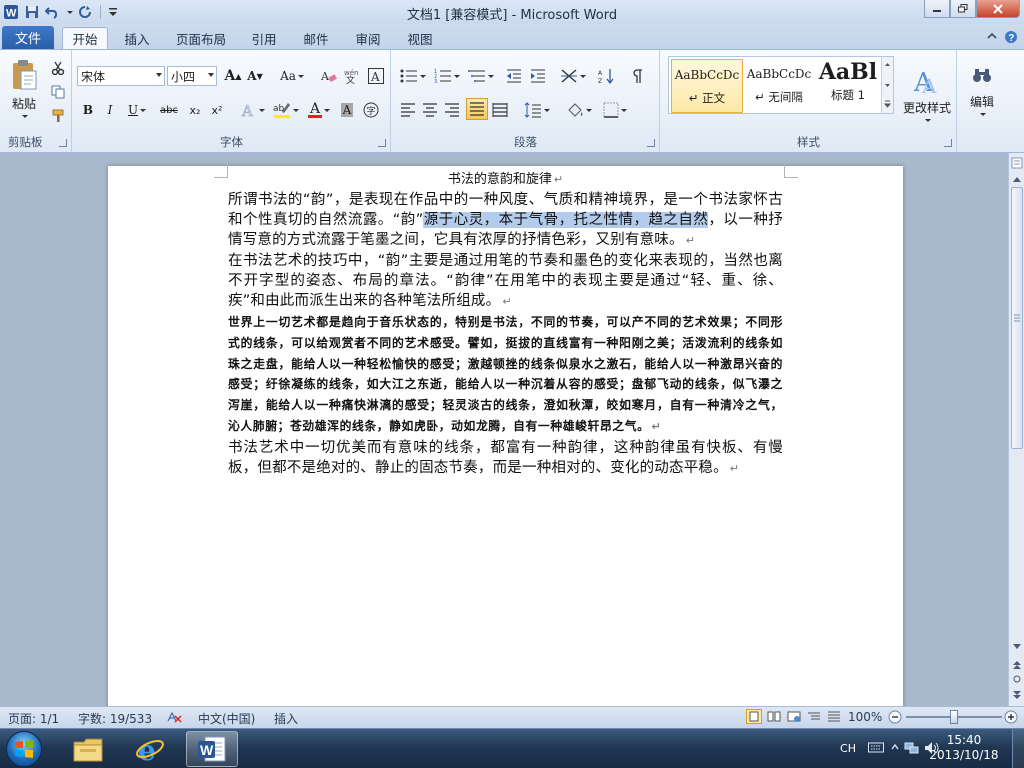 The image size is (1024, 768). I want to click on tab-view: 视图, so click(420, 38).